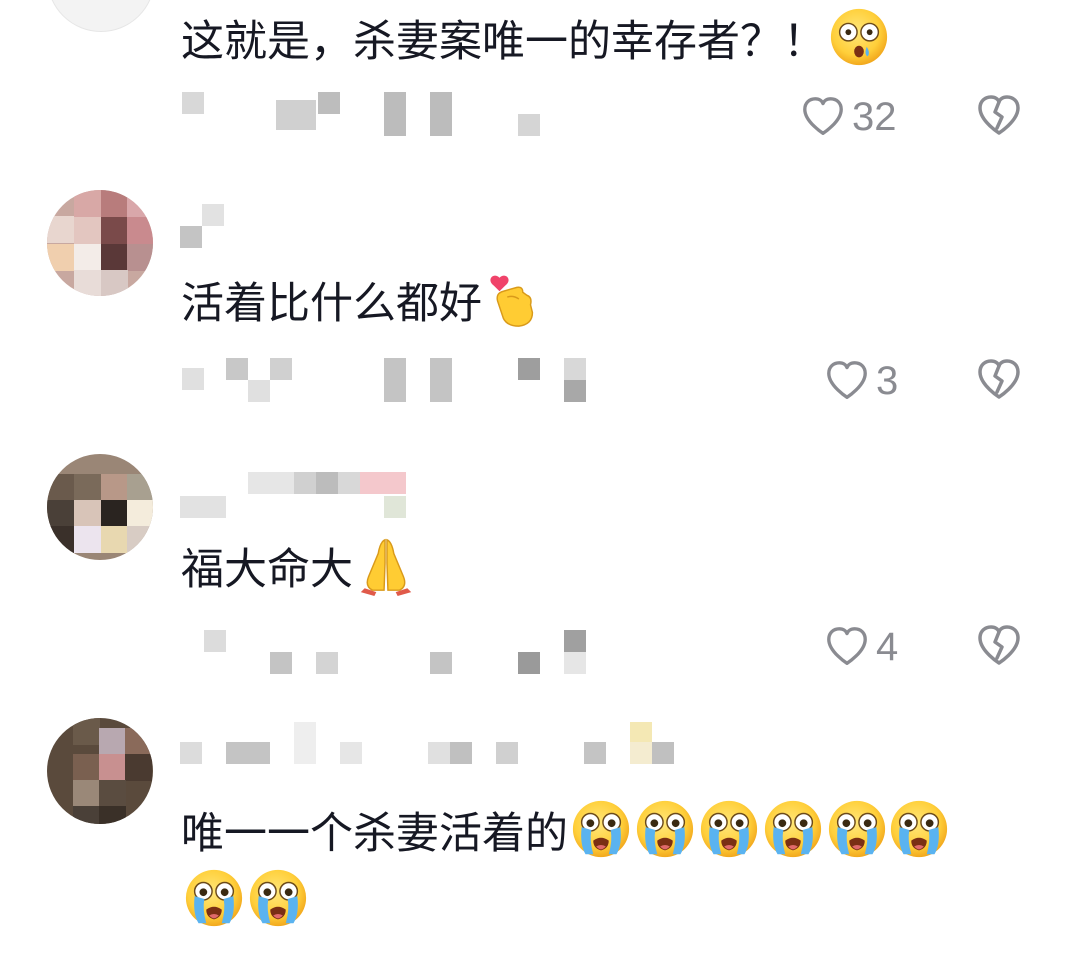 The image size is (1080, 956). What do you see at coordinates (503, 42) in the screenshot?
I see `comment-text-content: 这就是，杀妻案唯一的幸存者？！` at bounding box center [503, 42].